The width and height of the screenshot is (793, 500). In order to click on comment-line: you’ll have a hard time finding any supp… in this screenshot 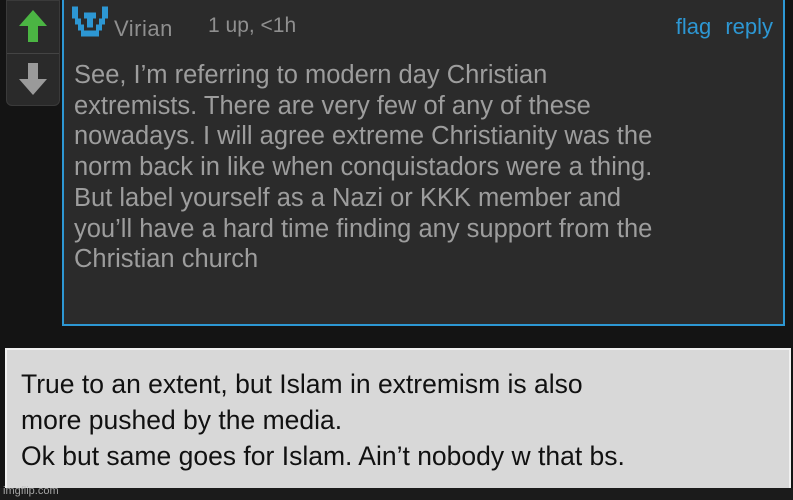, I will do `click(363, 228)`.